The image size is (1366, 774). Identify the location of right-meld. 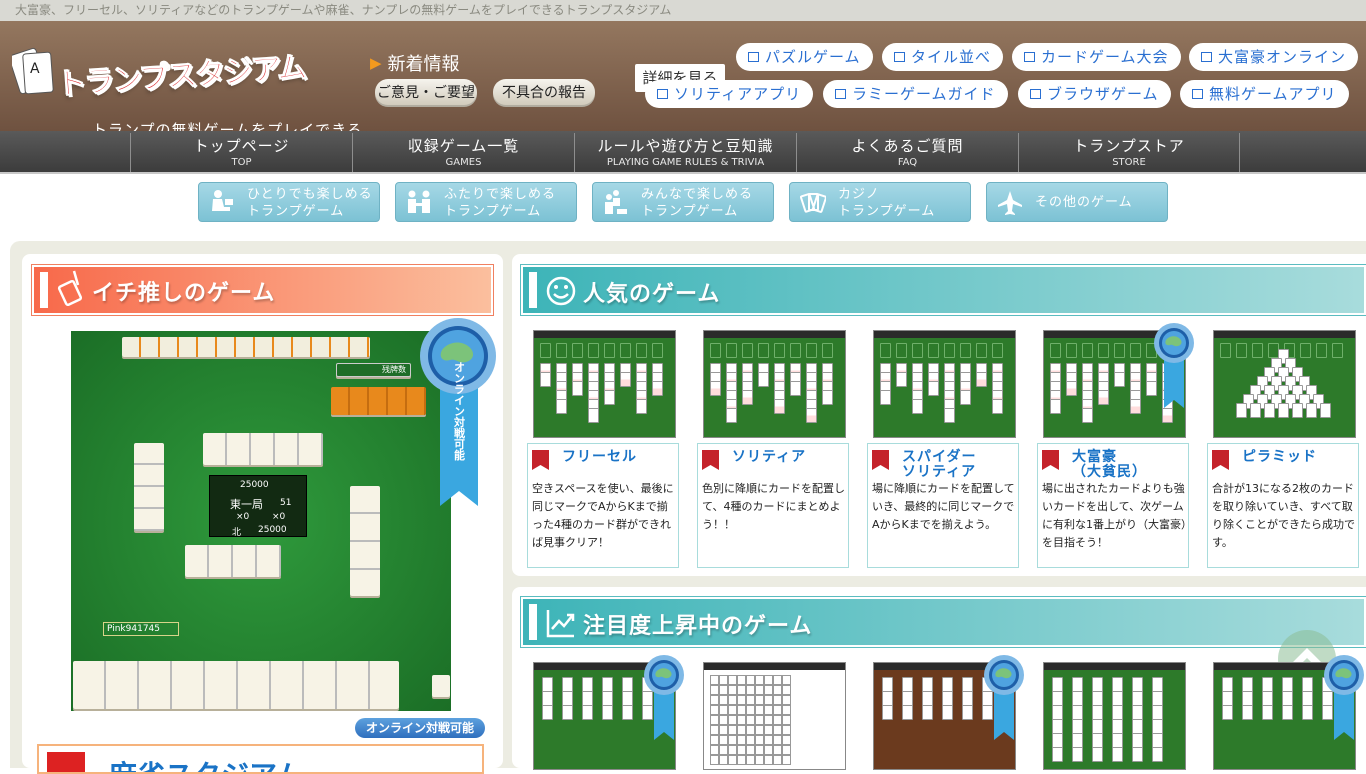
(365, 541).